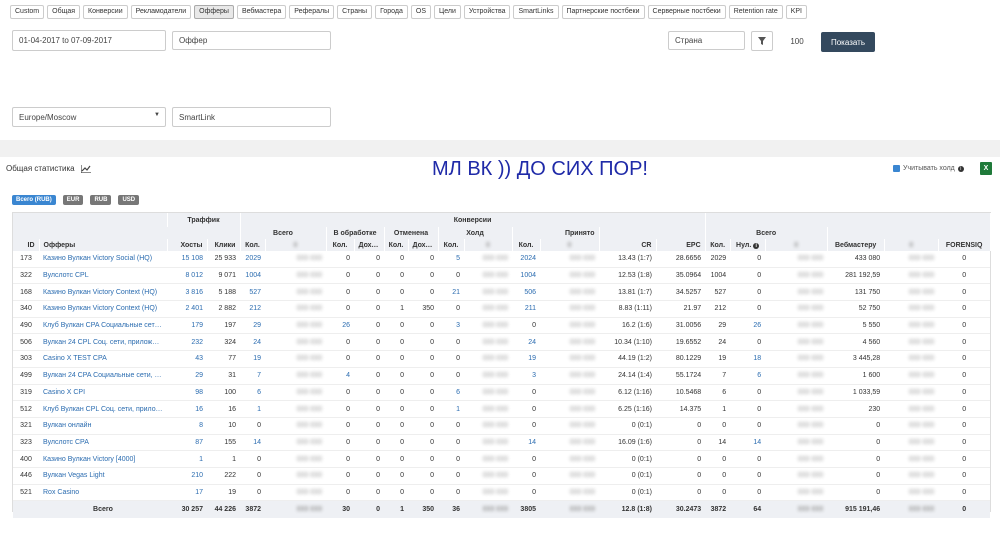 The height and width of the screenshot is (537, 1000). Describe the element at coordinates (848, 42) in the screenshot. I see `show-button: Показать` at that location.